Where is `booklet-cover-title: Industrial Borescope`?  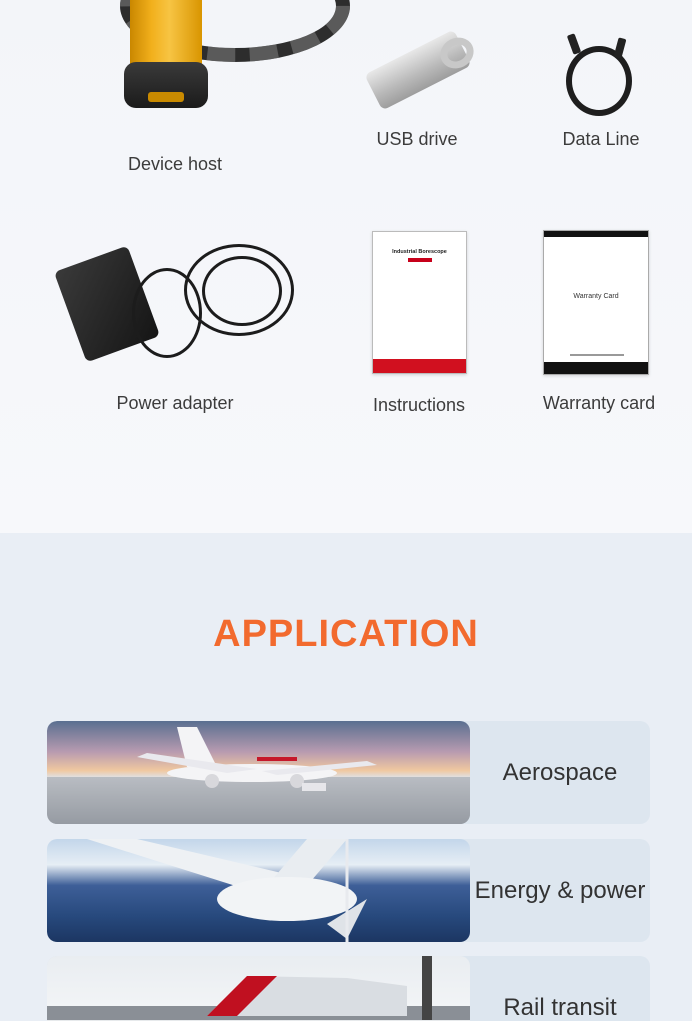 booklet-cover-title: Industrial Borescope is located at coordinates (419, 252).